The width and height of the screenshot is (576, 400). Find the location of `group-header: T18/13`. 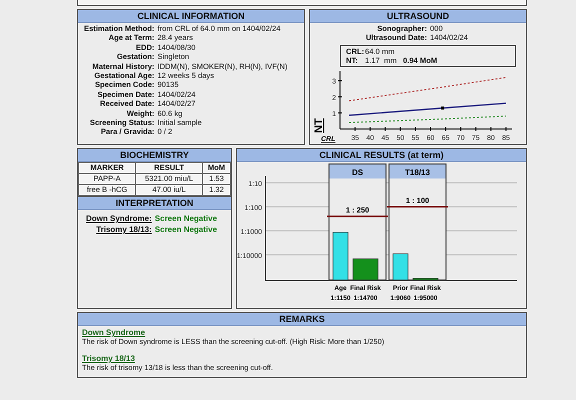

group-header: T18/13 is located at coordinates (417, 172).